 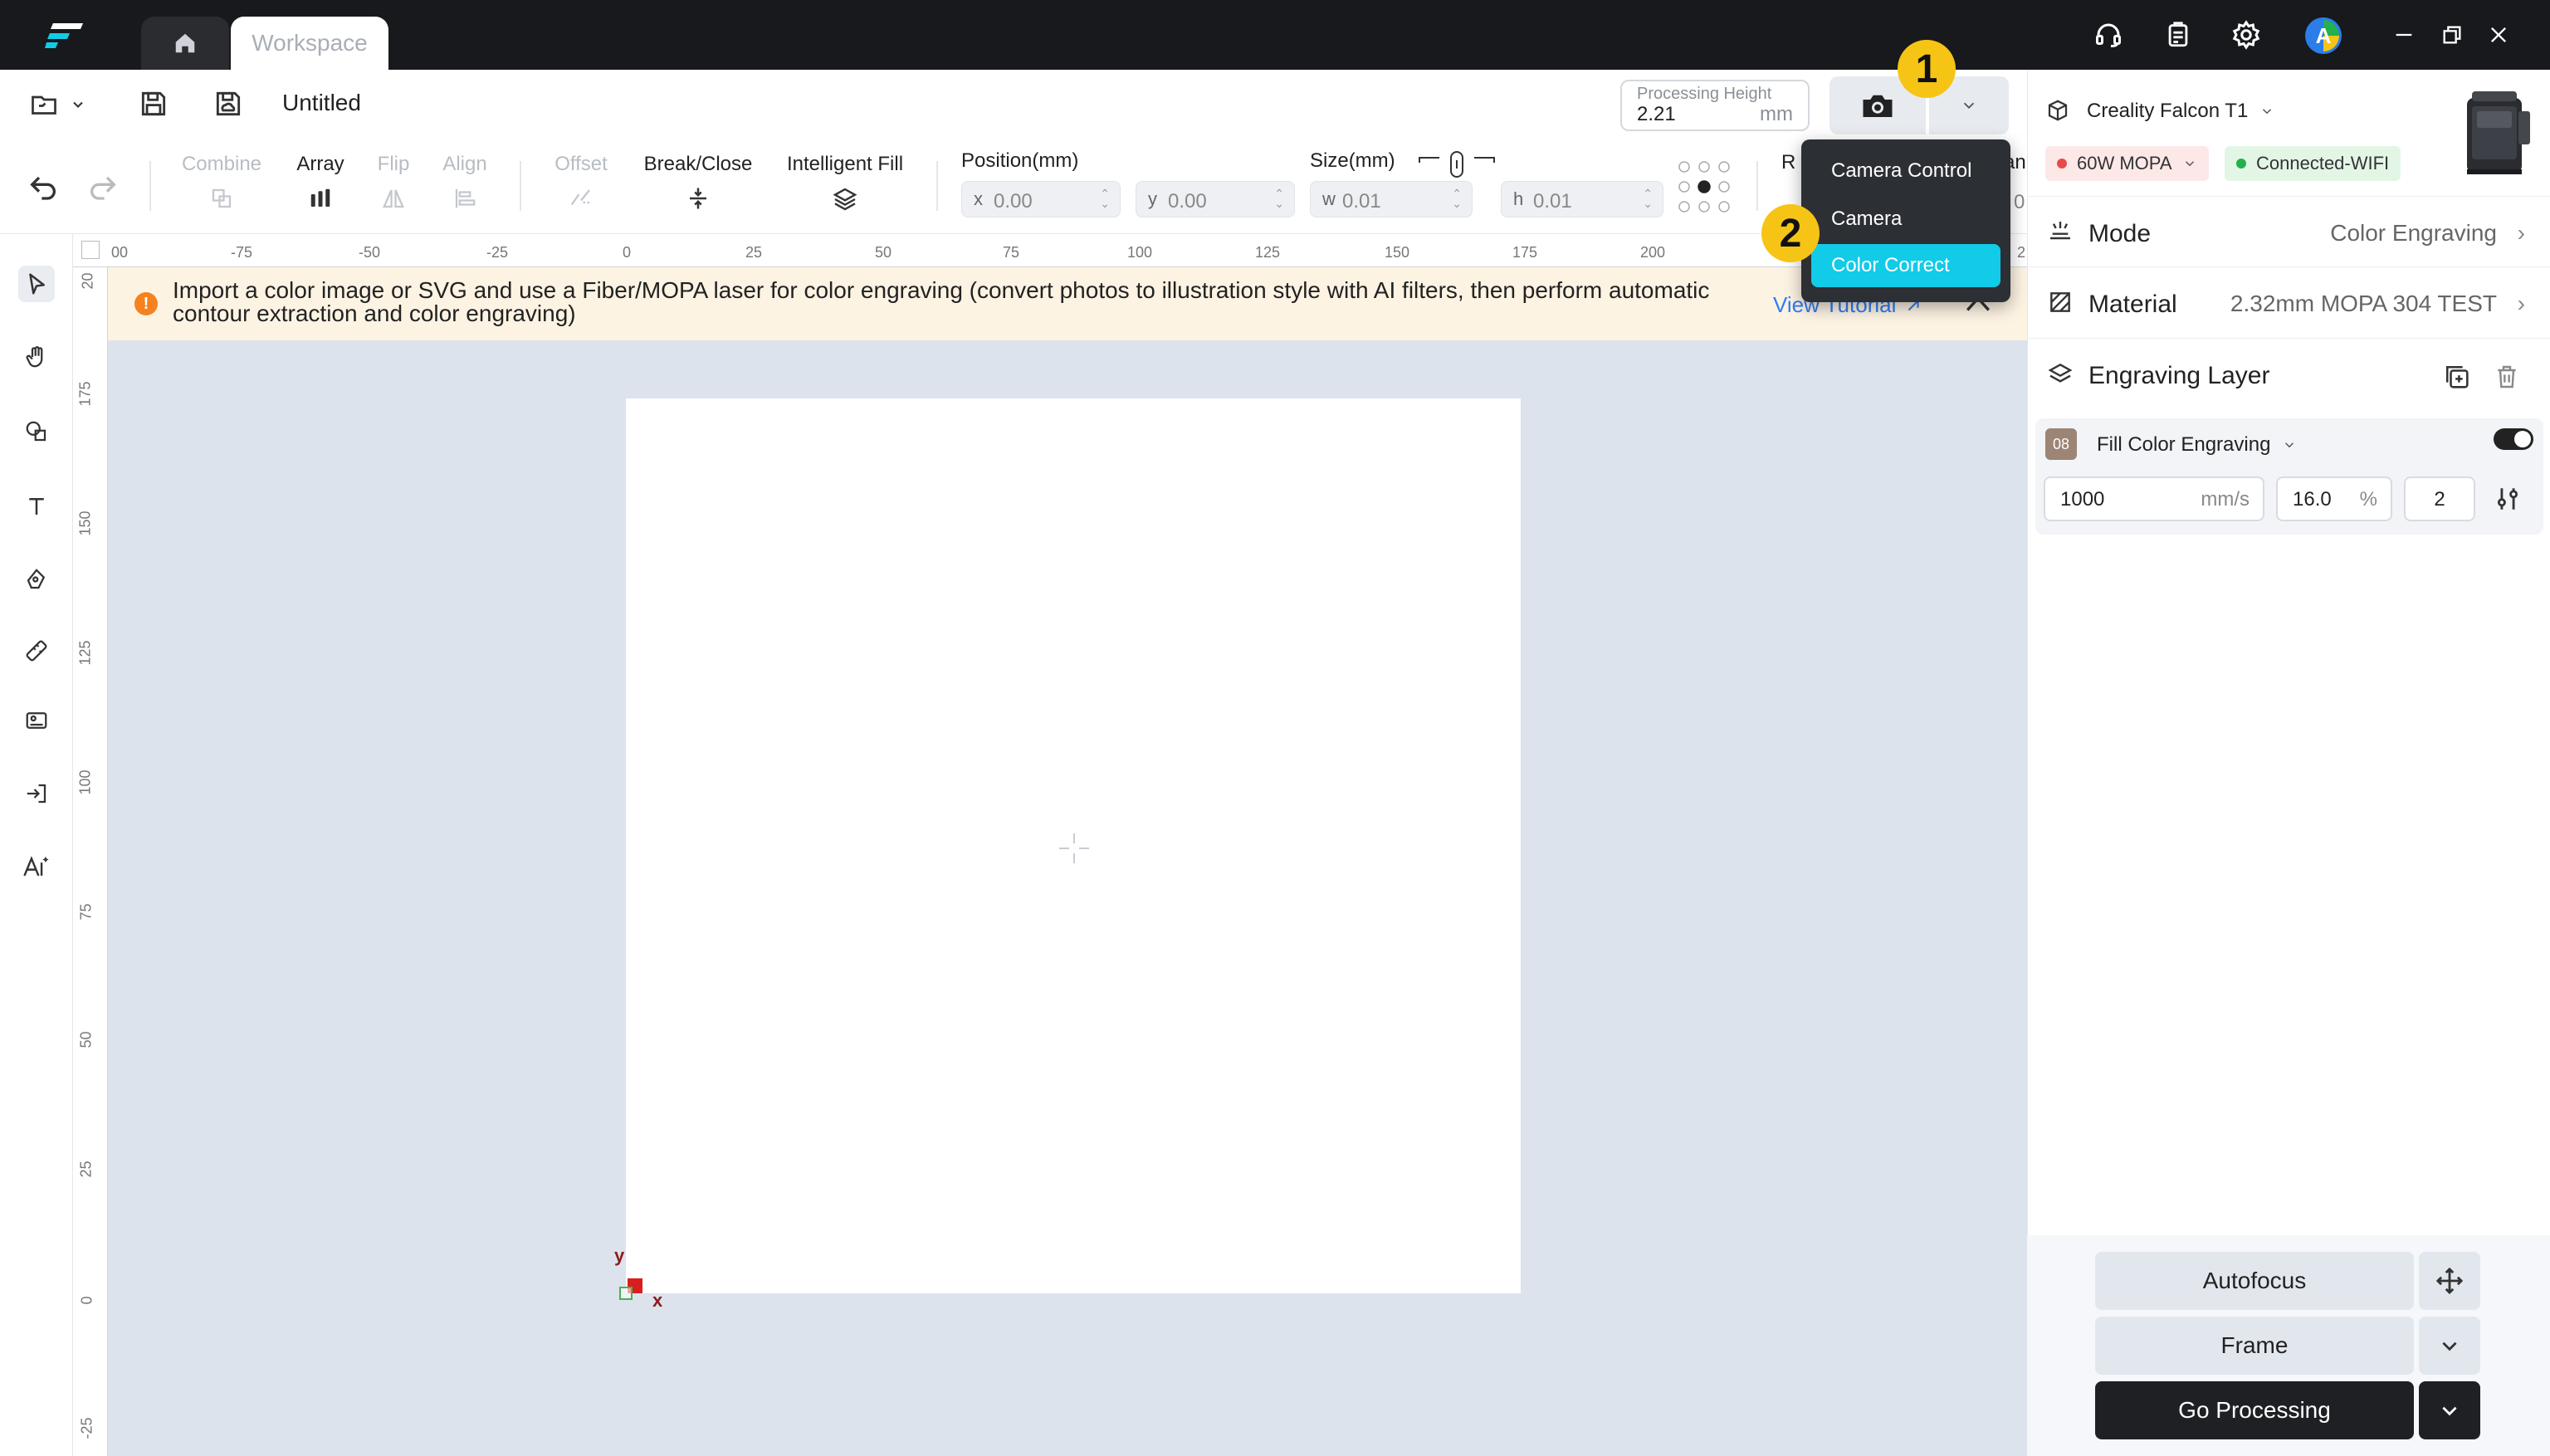 I want to click on headset-icon, so click(x=2108, y=34).